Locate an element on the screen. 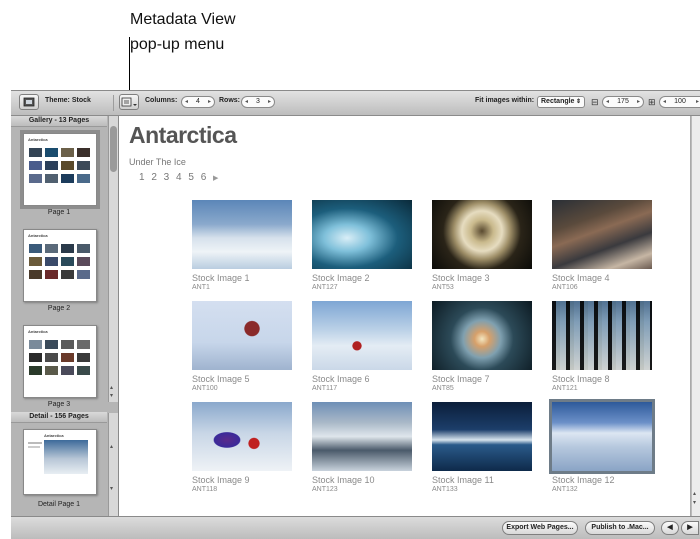  preview-scrollbar: ▴ ▾ is located at coordinates (695, 316).